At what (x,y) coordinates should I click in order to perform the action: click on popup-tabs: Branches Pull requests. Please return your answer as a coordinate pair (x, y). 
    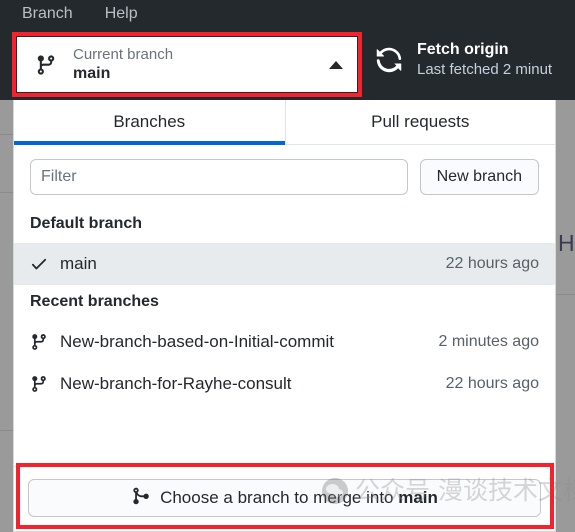
    Looking at the image, I should click on (284, 122).